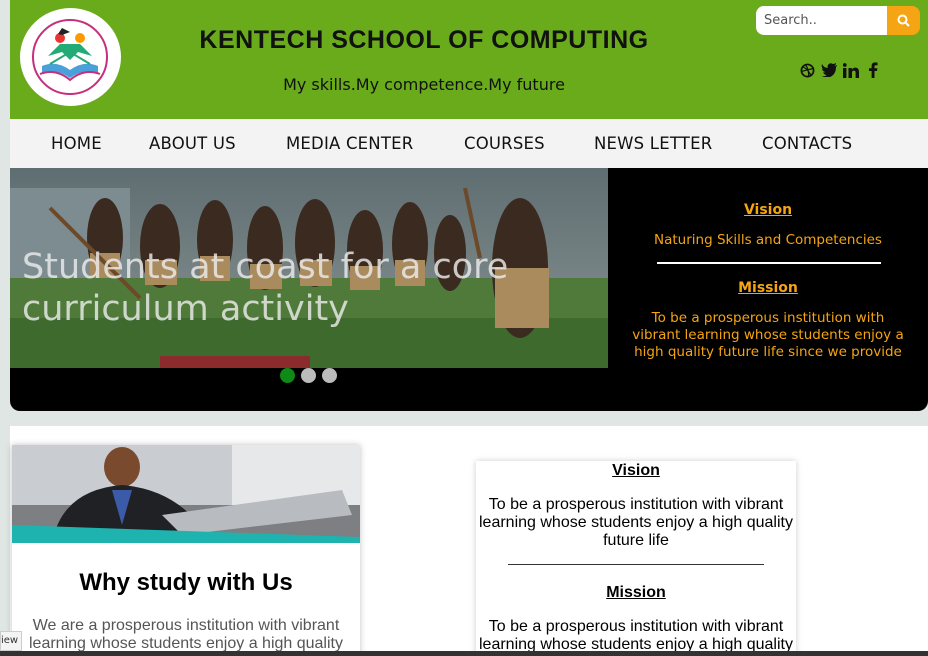  Describe the element at coordinates (11, 641) in the screenshot. I see `view-tab: iew` at that location.